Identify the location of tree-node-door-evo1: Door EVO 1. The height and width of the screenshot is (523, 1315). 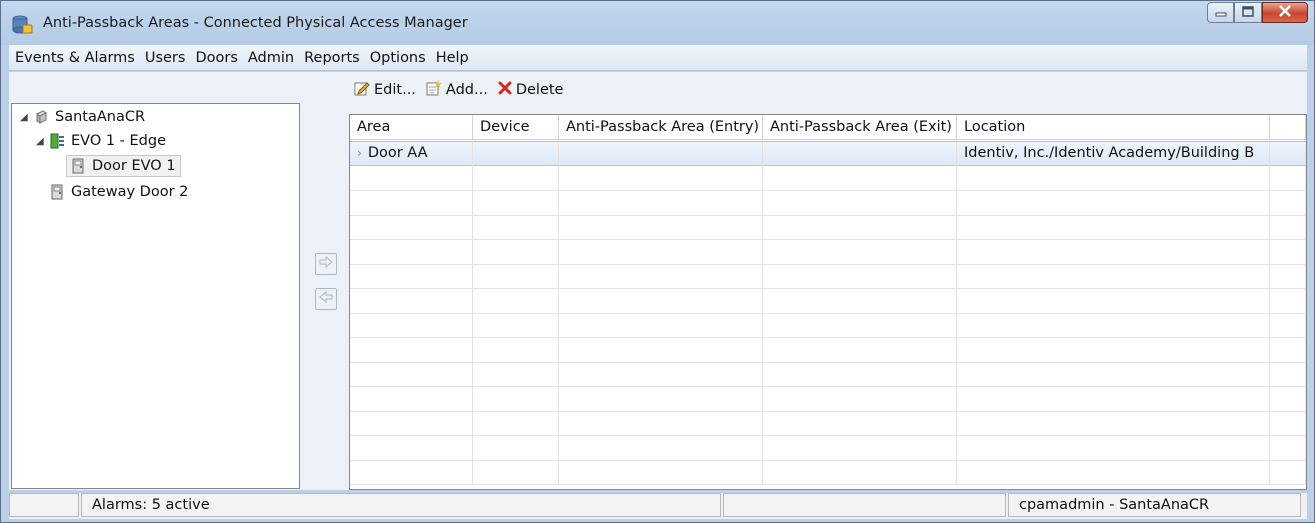
(123, 166).